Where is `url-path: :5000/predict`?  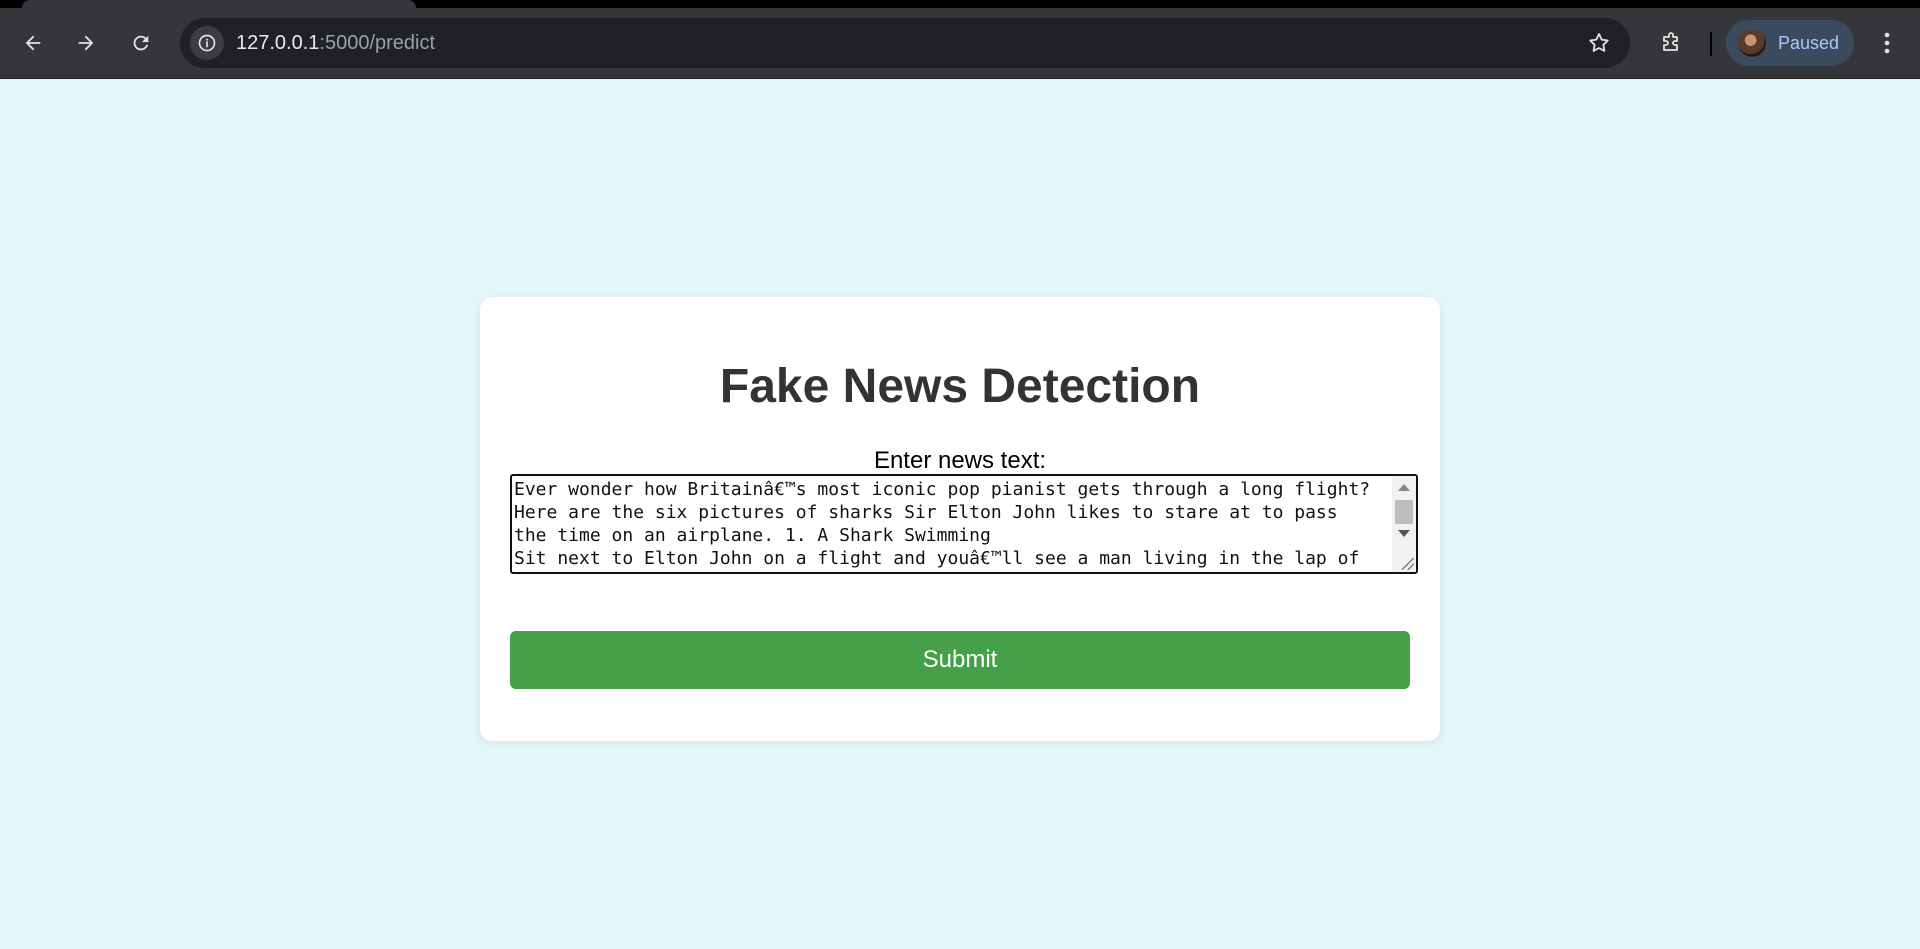
url-path: :5000/predict is located at coordinates (377, 43).